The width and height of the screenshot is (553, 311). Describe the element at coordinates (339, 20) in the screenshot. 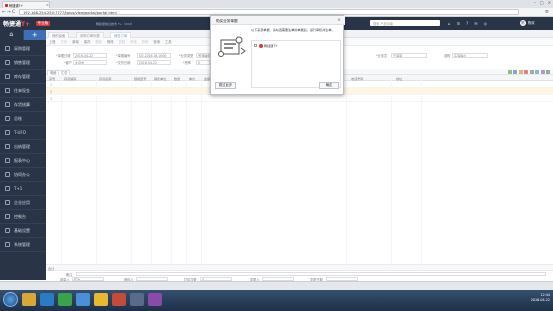

I see `dialog-close-icon: ×` at that location.